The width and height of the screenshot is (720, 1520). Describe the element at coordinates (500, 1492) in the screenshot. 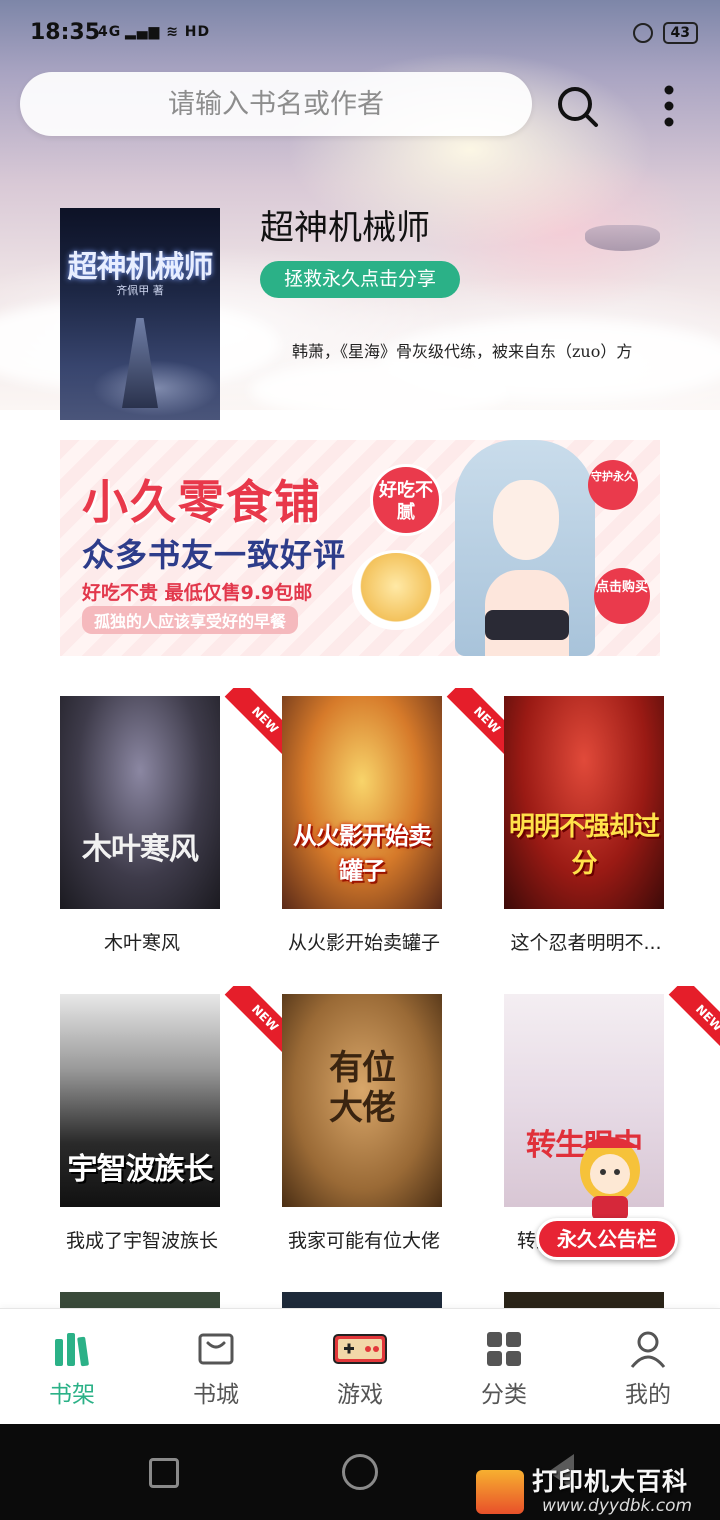

I see `printer-logo-icon` at that location.